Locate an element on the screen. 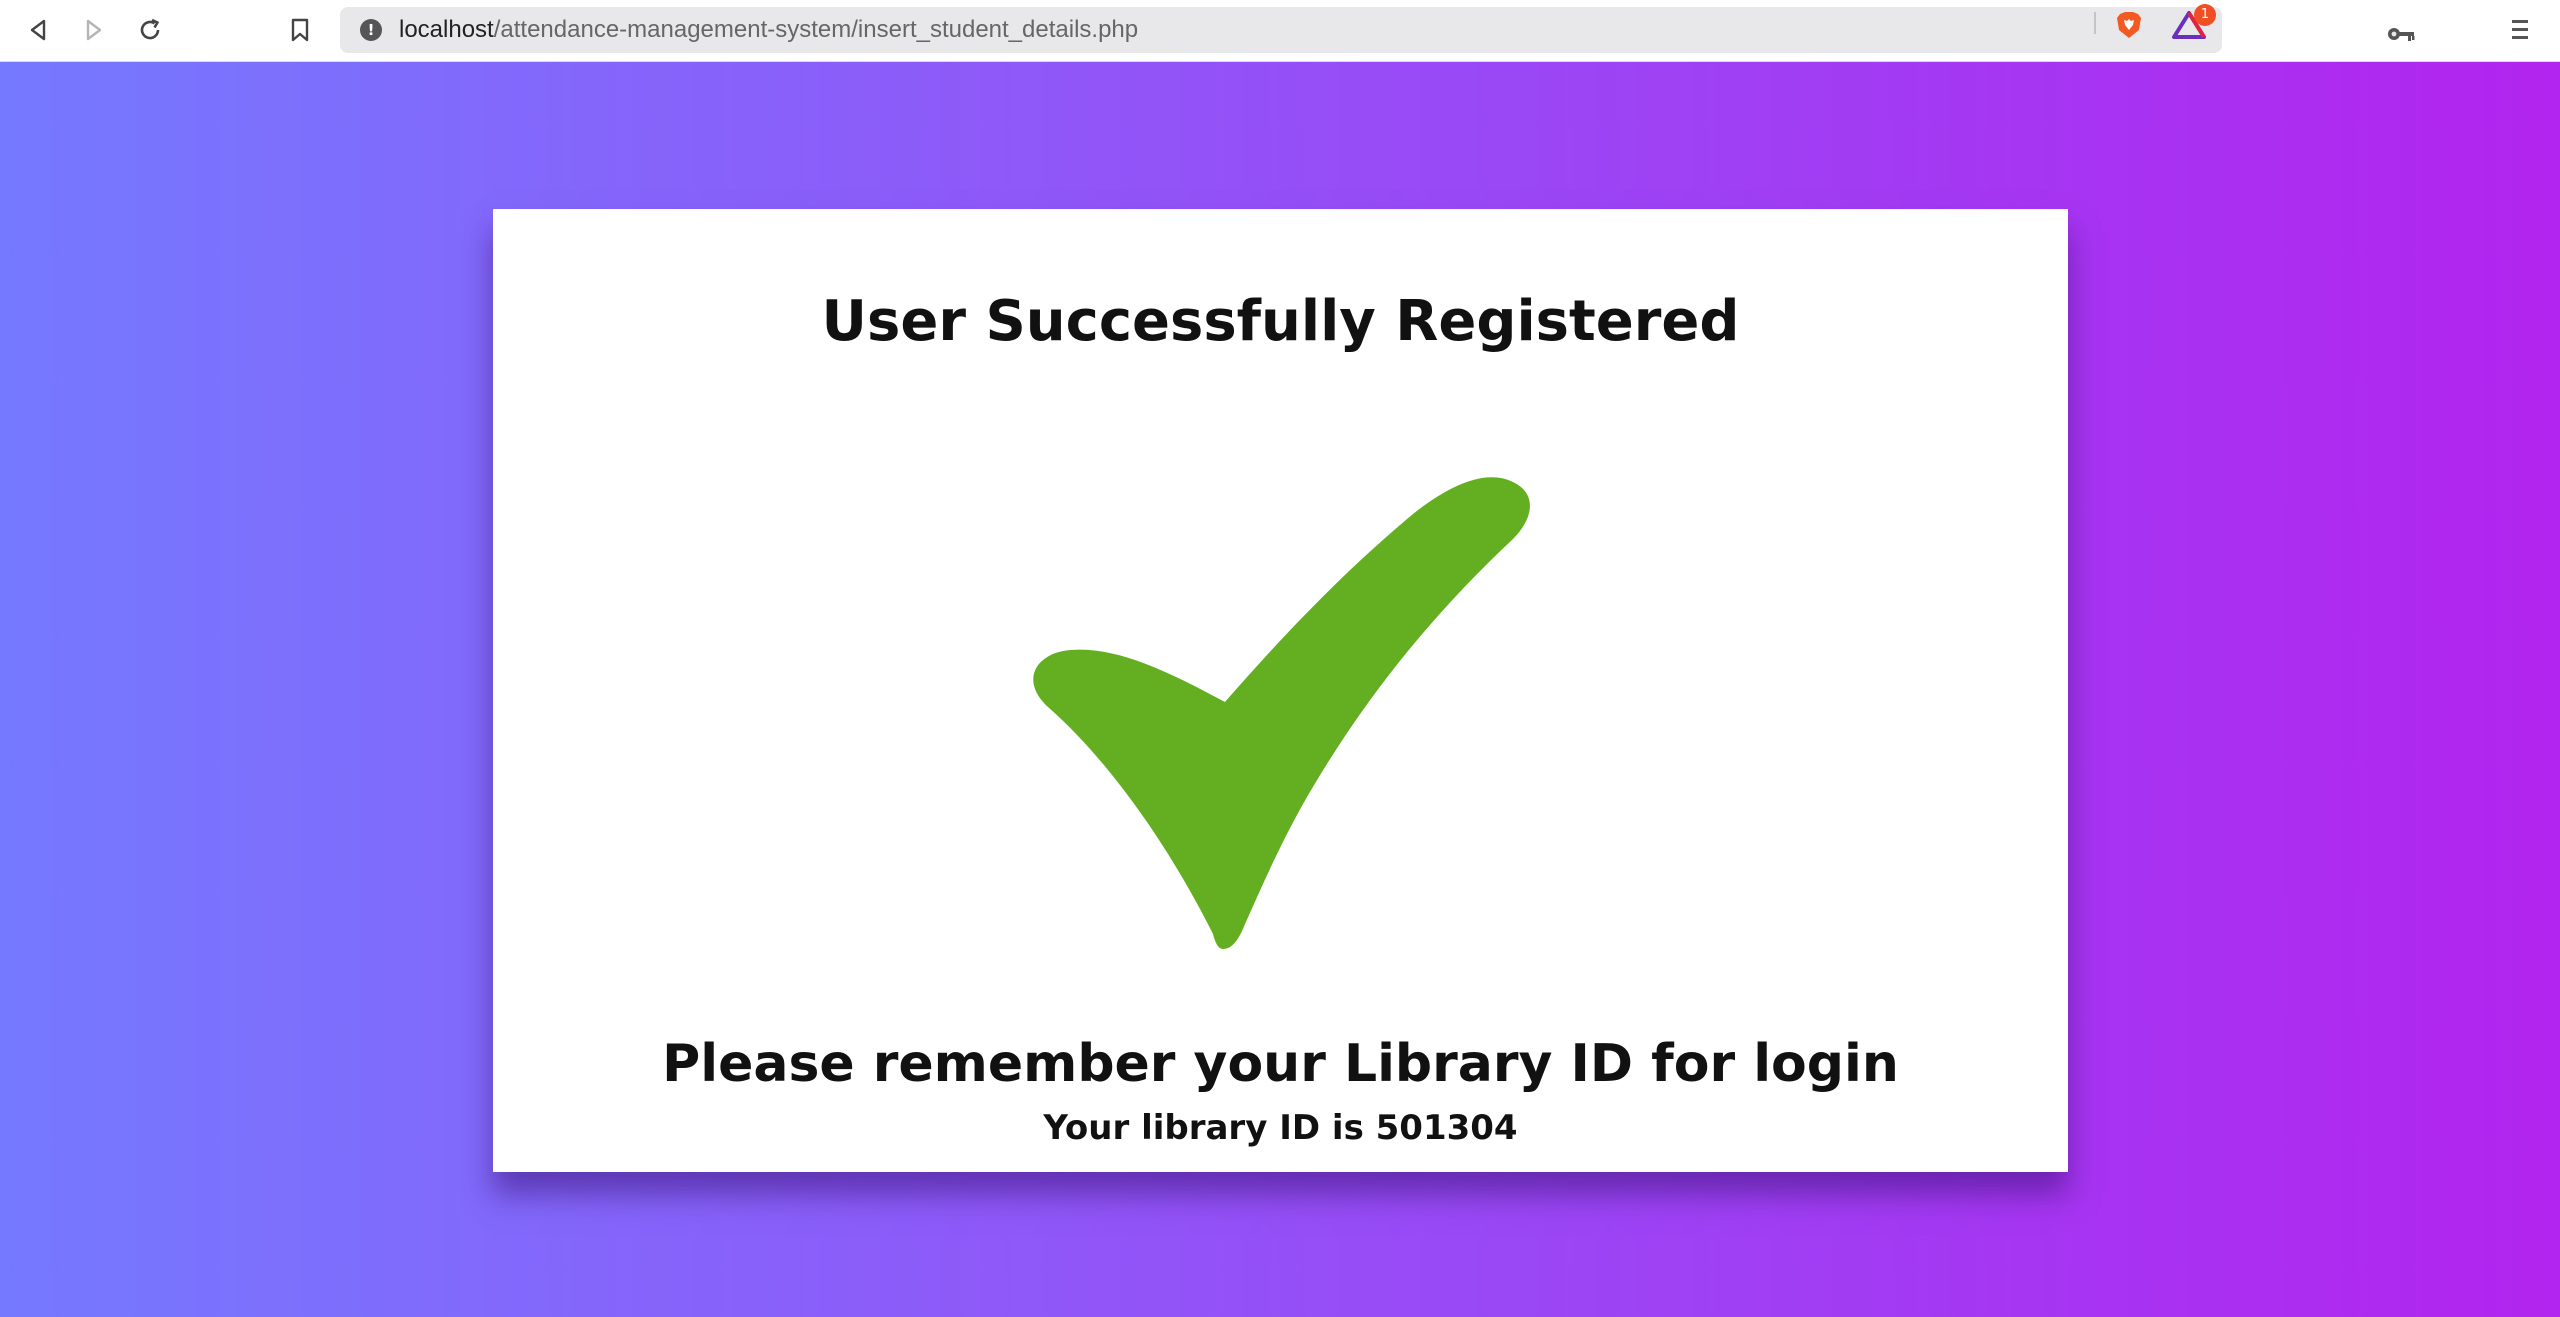 The image size is (2560, 1317). bookmark-icon is located at coordinates (300, 30).